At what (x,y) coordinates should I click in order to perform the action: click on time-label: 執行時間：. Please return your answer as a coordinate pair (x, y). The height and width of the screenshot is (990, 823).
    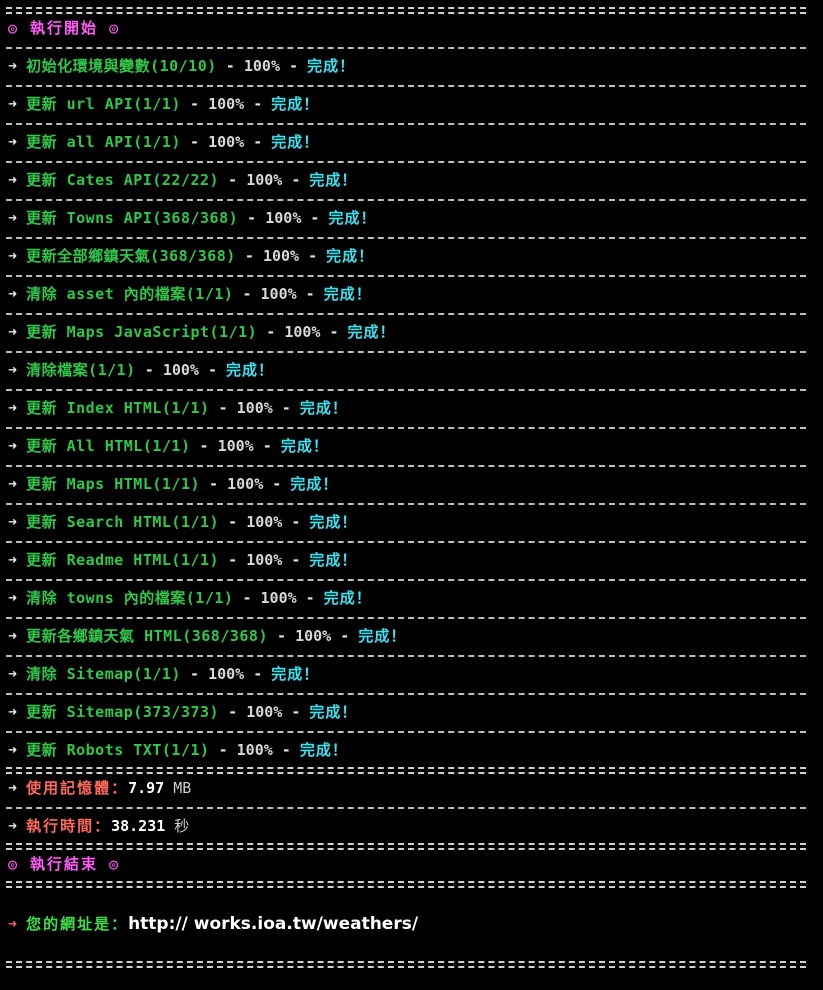
    Looking at the image, I should click on (69, 826).